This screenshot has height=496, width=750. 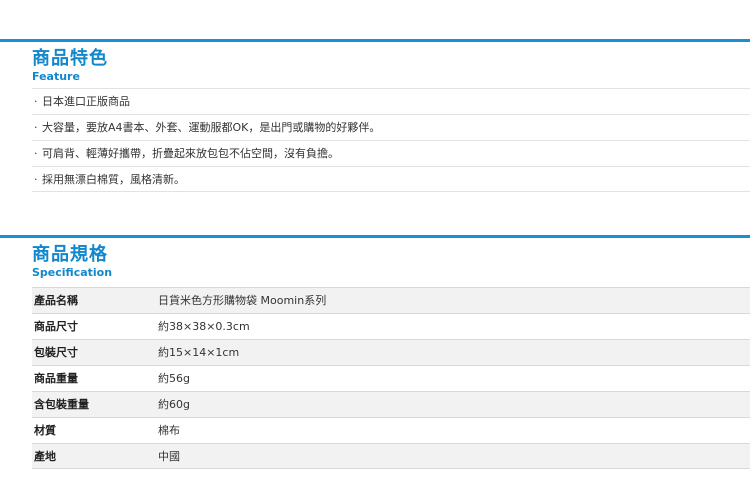 What do you see at coordinates (391, 430) in the screenshot?
I see `spec-row-material: 材質 棉布` at bounding box center [391, 430].